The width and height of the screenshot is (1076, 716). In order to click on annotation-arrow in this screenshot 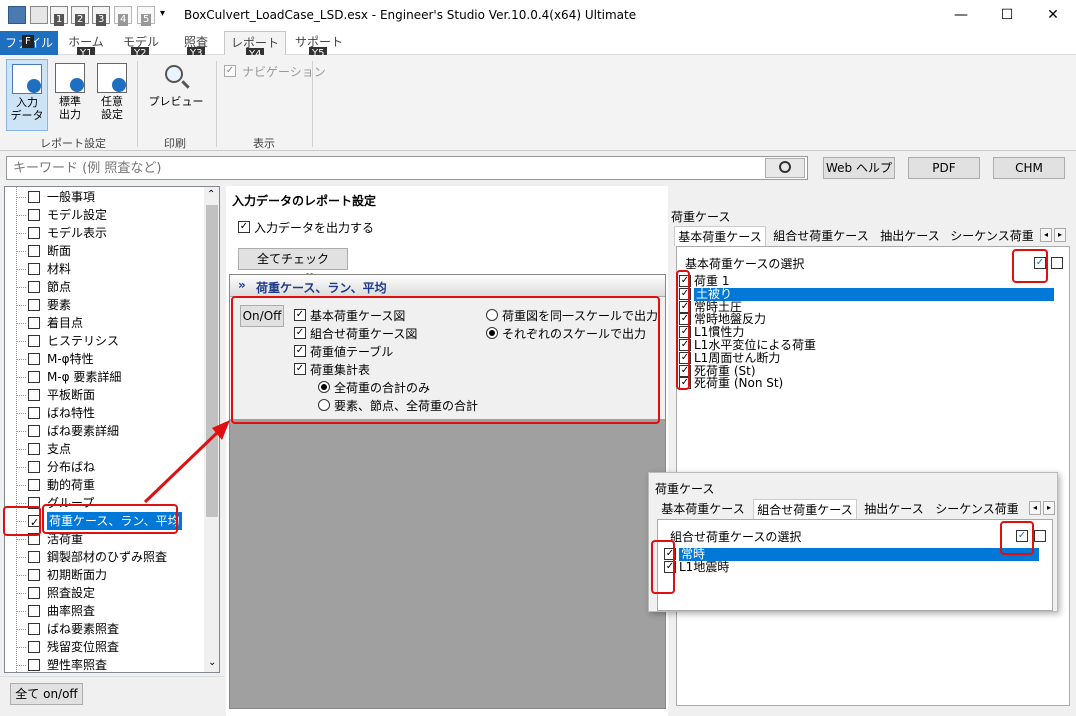, I will do `click(186, 462)`.